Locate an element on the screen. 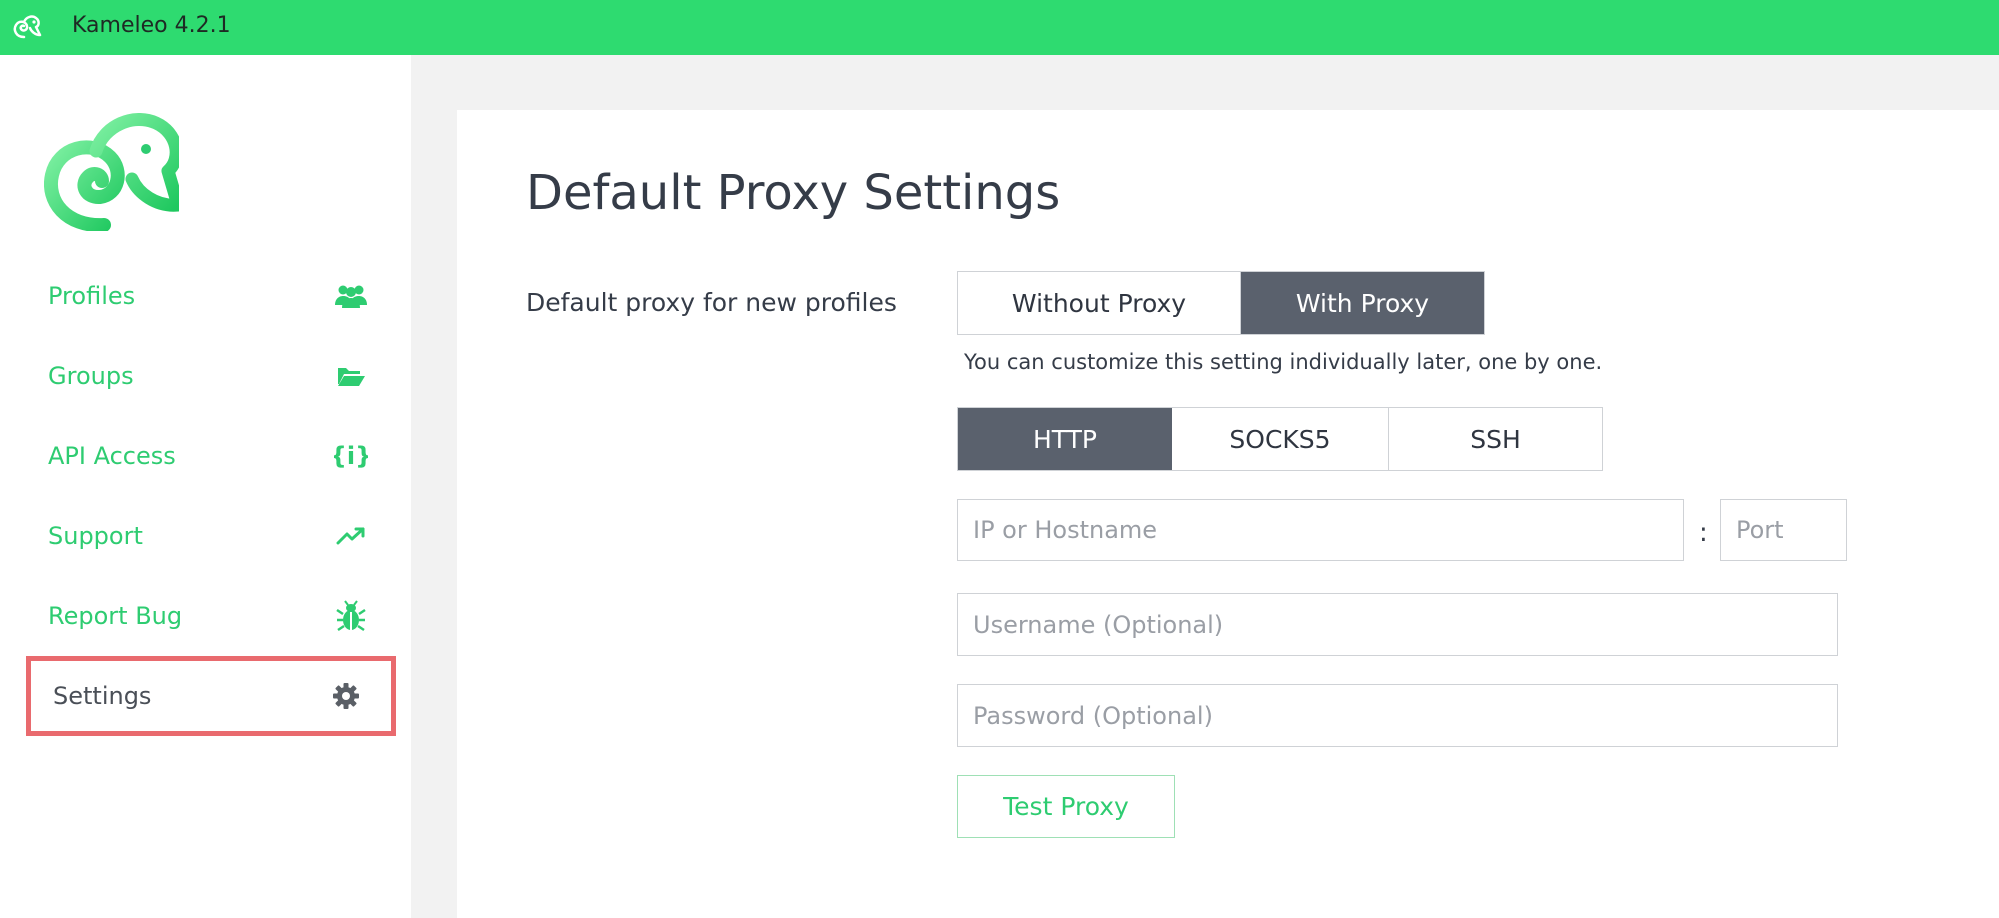 This screenshot has height=918, width=1999. title-bar: Kameleo 4.2.1 is located at coordinates (999, 27).